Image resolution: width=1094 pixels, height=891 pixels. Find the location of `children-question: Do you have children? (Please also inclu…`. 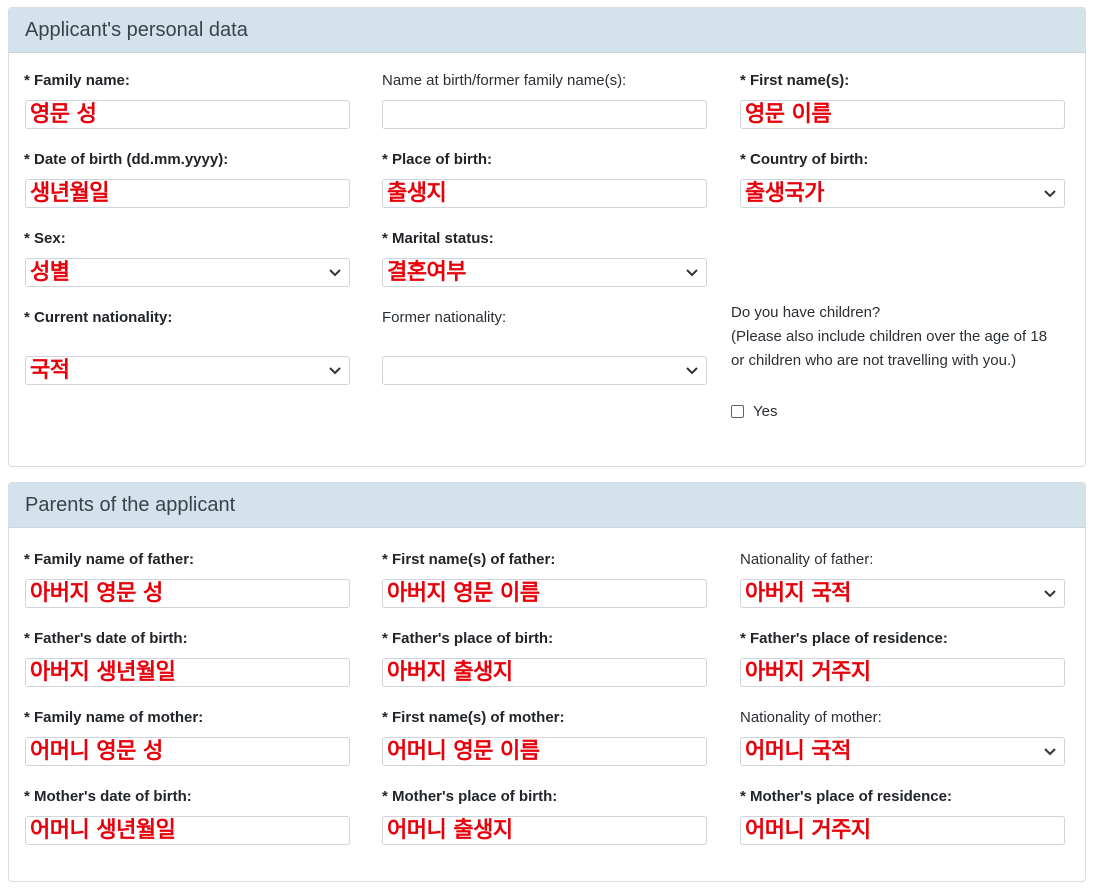

children-question: Do you have children? (Please also inclu… is located at coordinates (896, 337).